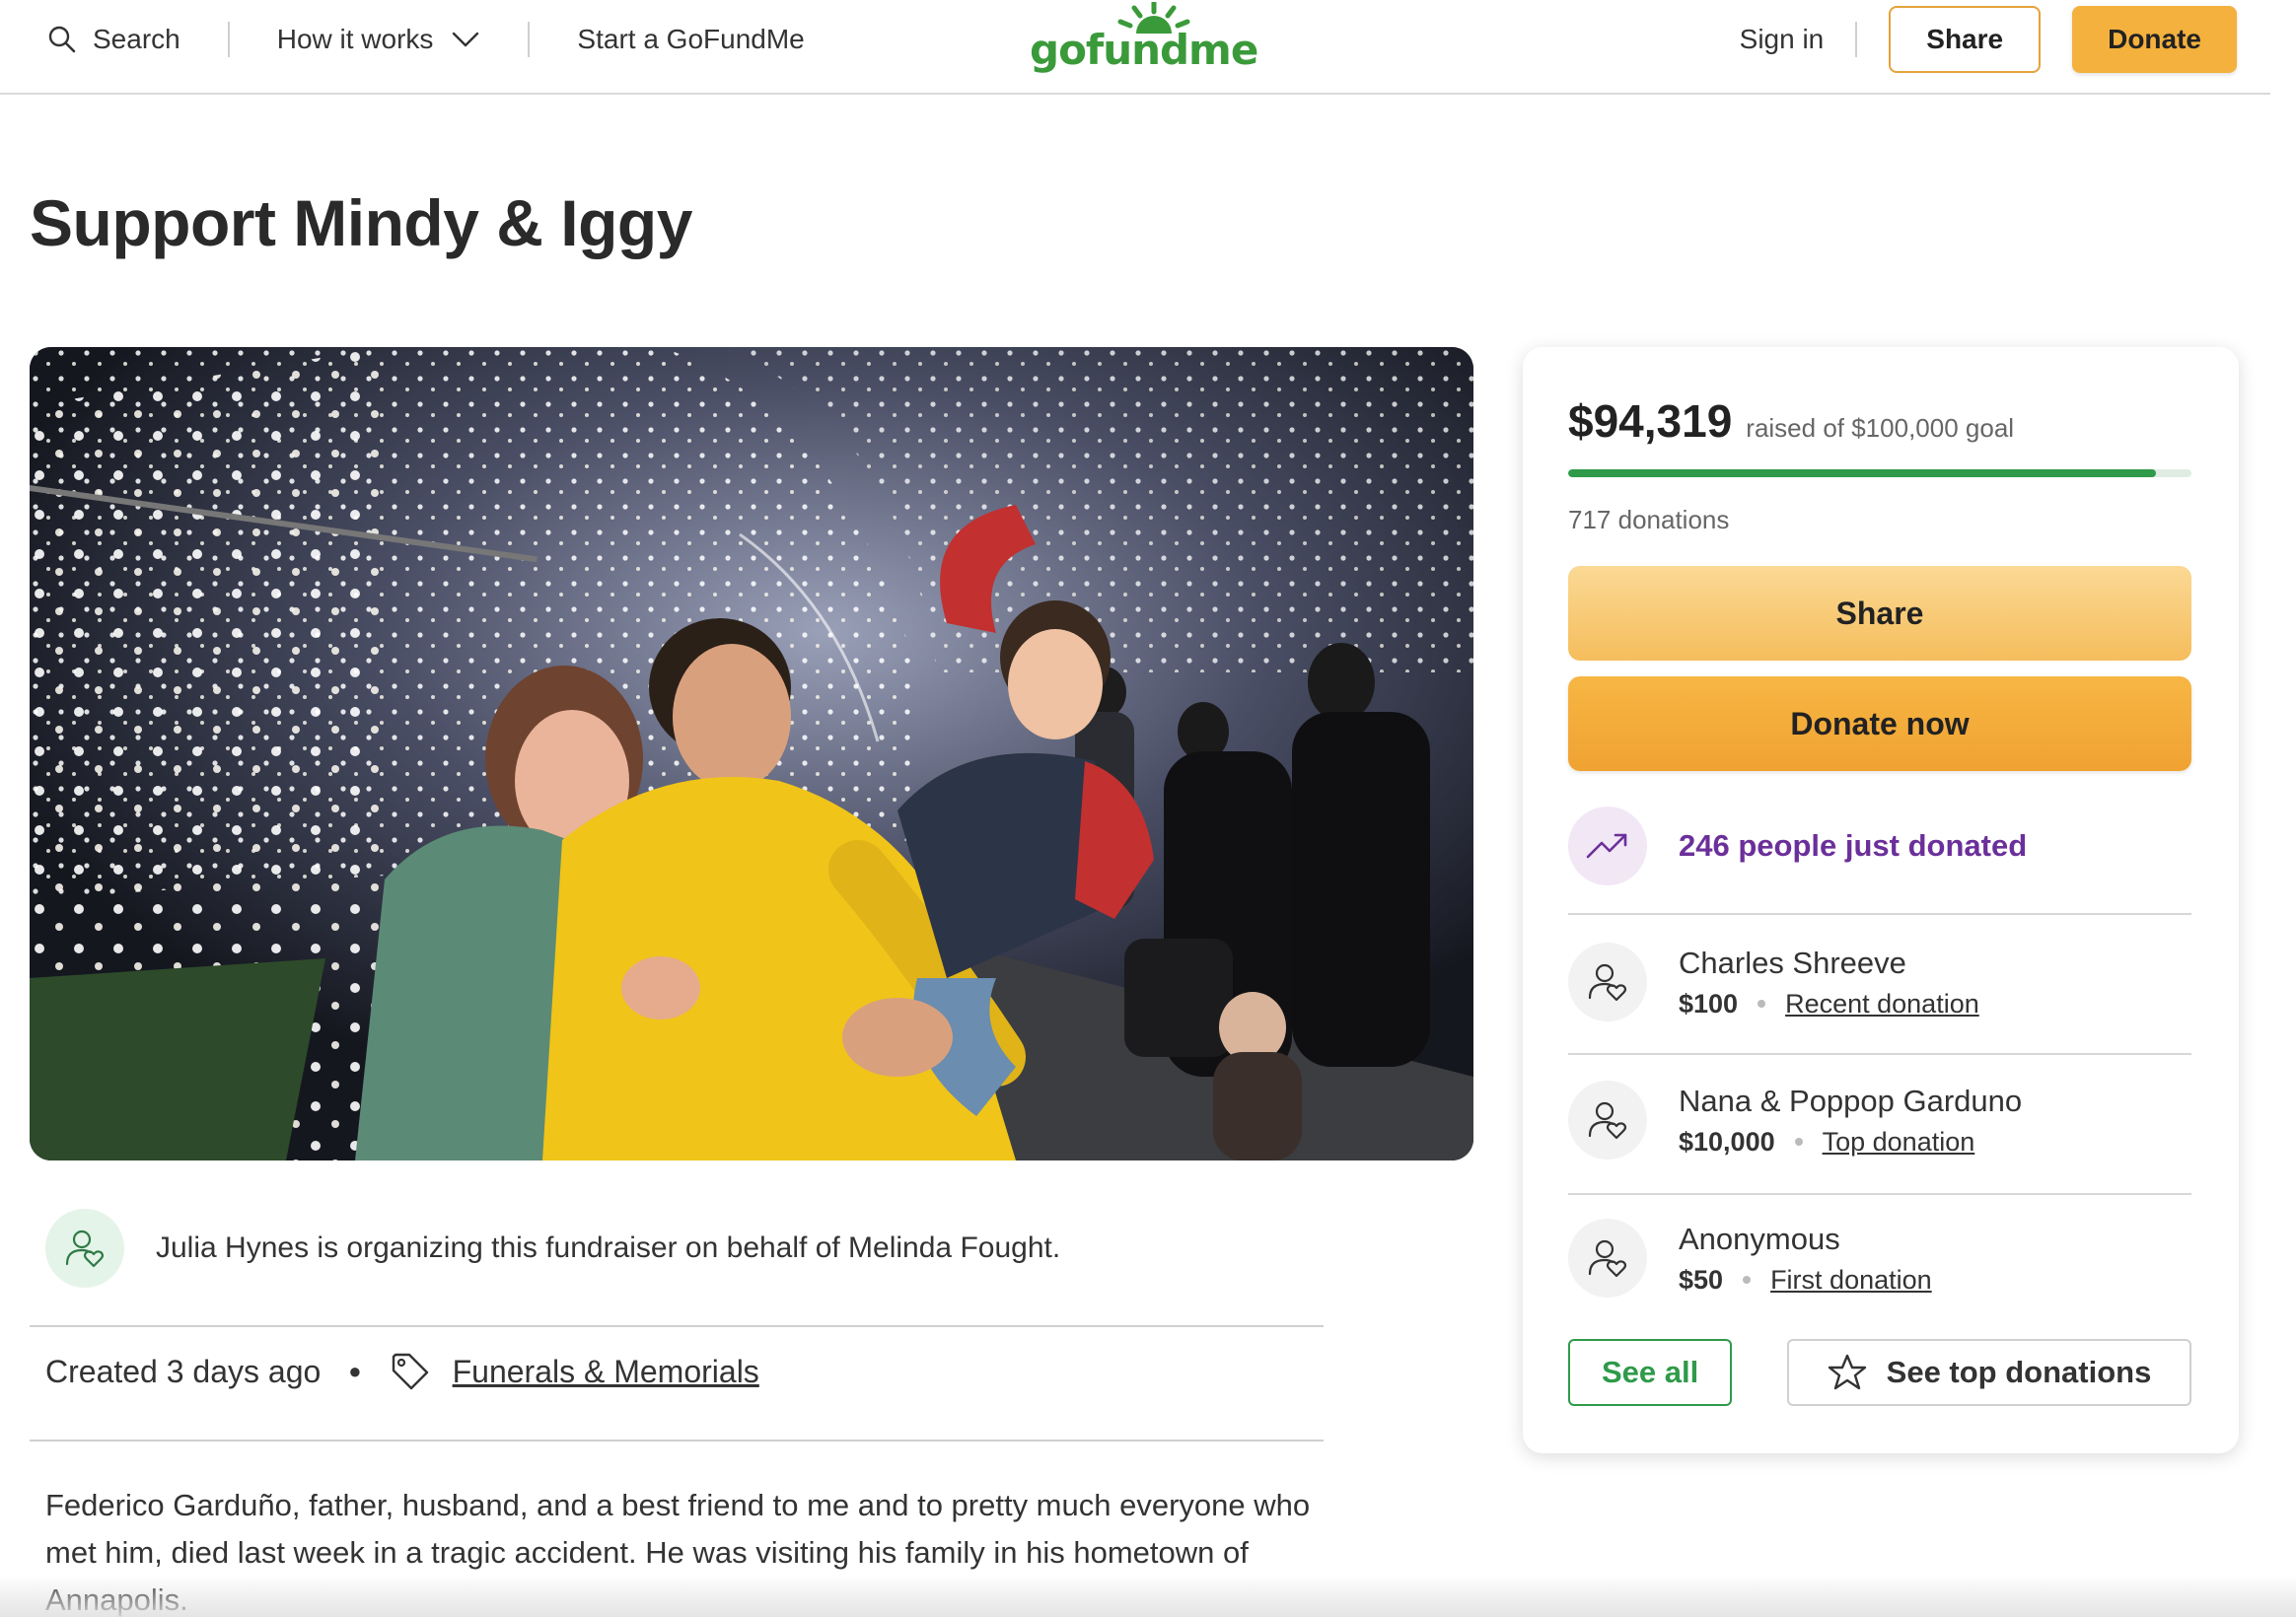 The image size is (2296, 1617). What do you see at coordinates (1851, 1280) in the screenshot?
I see `first-donation-link: First donation` at bounding box center [1851, 1280].